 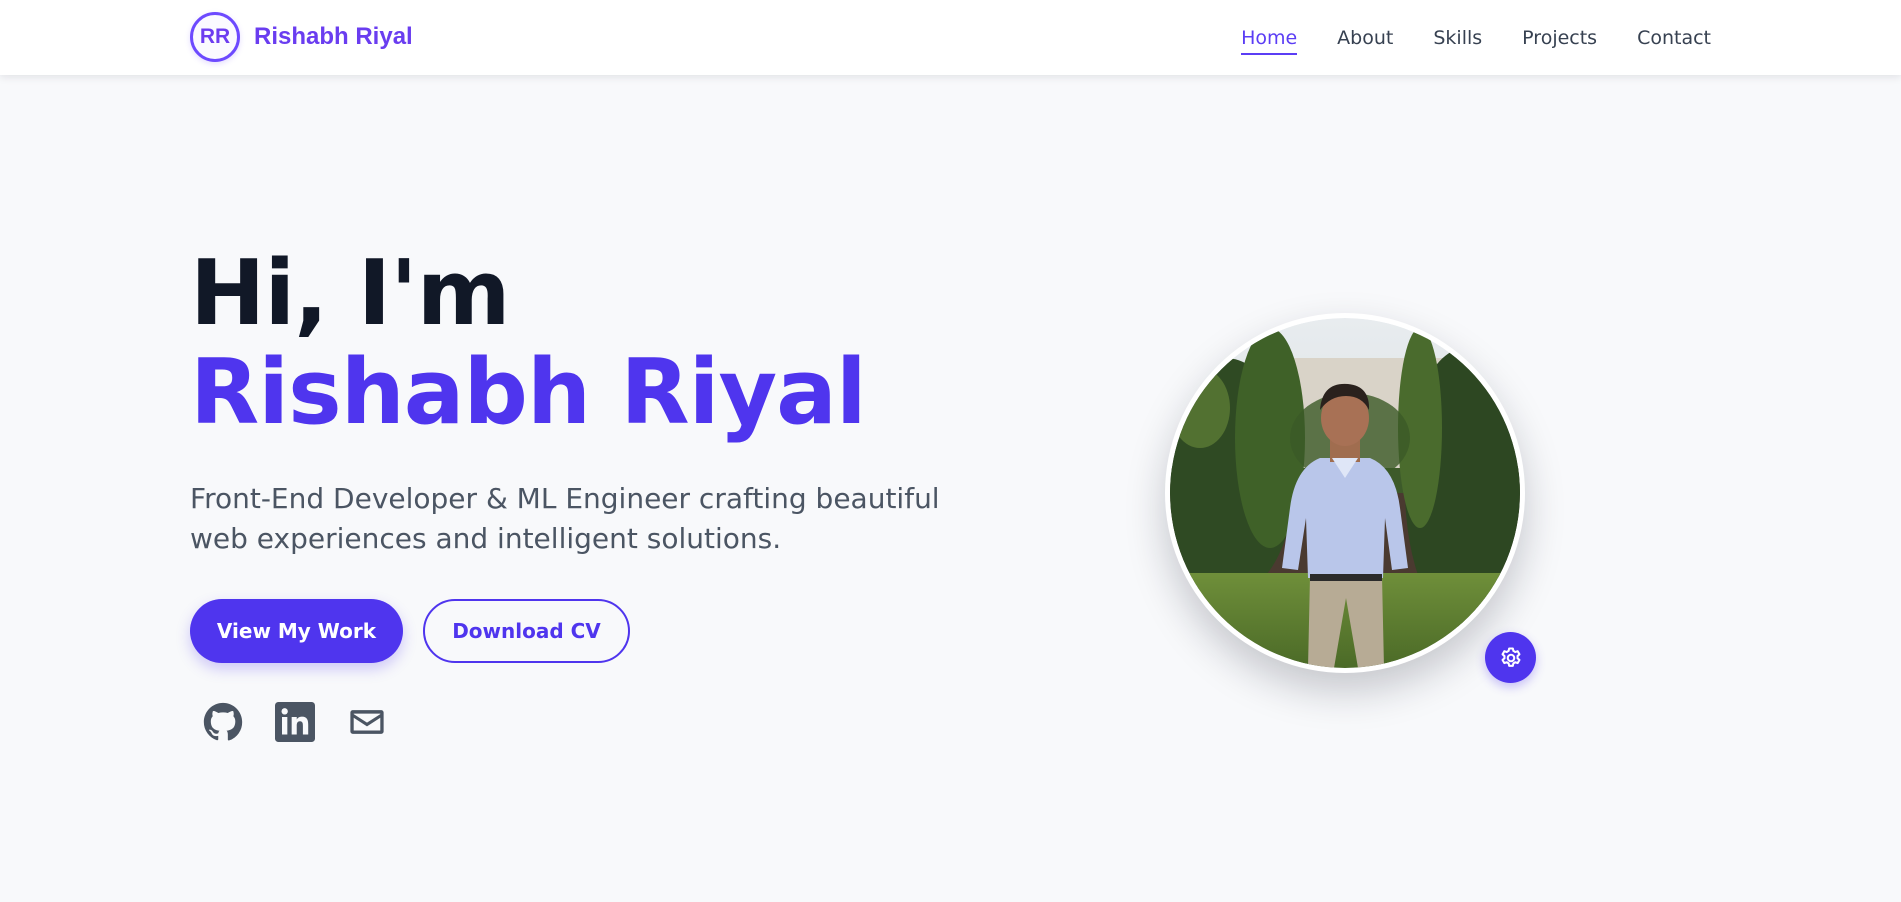 I want to click on brand-initials-badge: RR, so click(x=215, y=37).